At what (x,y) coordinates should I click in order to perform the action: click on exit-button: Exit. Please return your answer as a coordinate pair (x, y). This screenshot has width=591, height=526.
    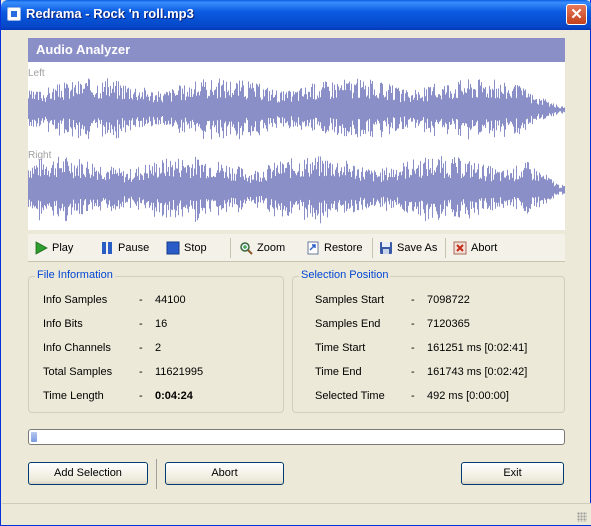
    Looking at the image, I should click on (512, 473).